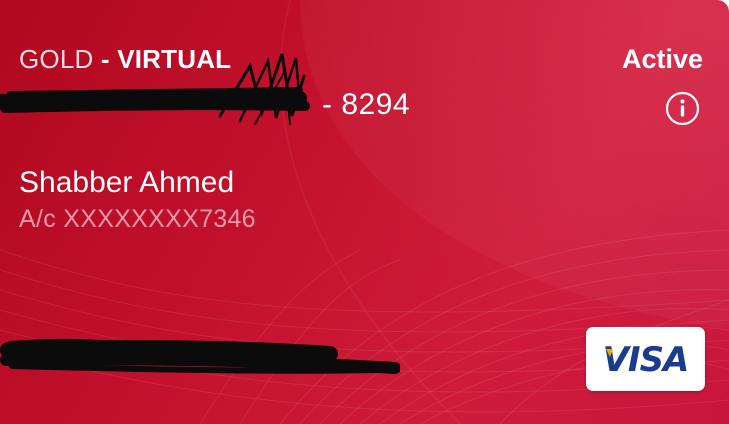  I want to click on account-number: A/c XXXXXXXX7346, so click(137, 219).